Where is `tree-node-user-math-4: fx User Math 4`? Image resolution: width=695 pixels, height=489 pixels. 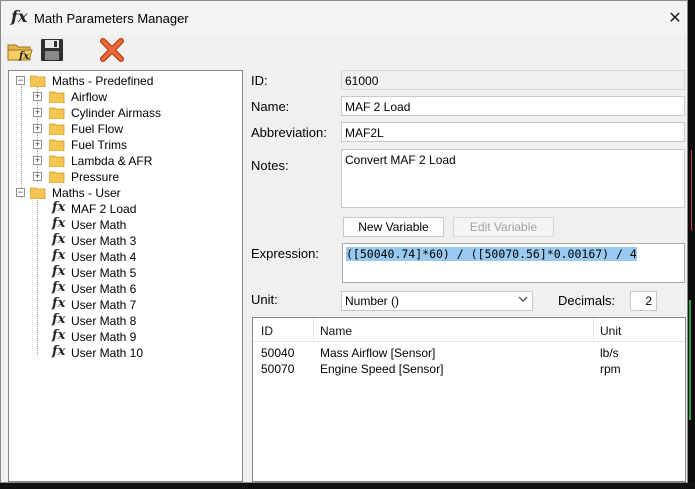 tree-node-user-math-4: fx User Math 4 is located at coordinates (124, 256).